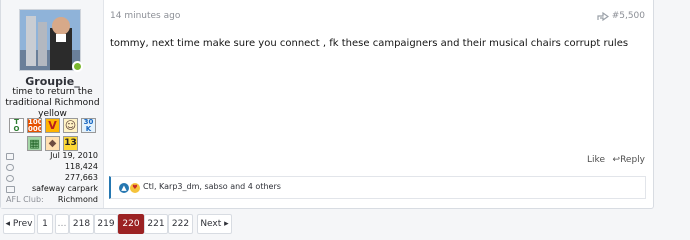 The image size is (690, 240). I want to click on thirteen-trophy-icon: 13, so click(70, 143).